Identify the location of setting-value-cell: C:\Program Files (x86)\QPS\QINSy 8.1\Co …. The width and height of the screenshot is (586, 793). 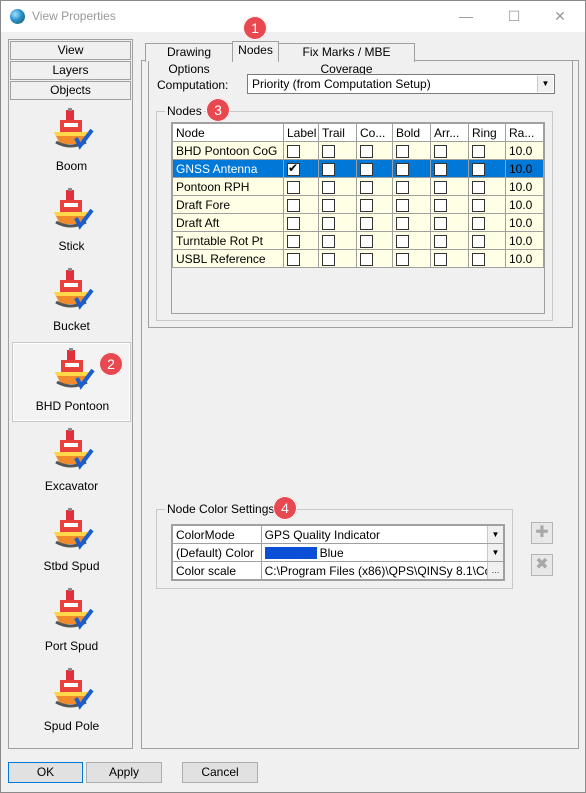
(382, 570).